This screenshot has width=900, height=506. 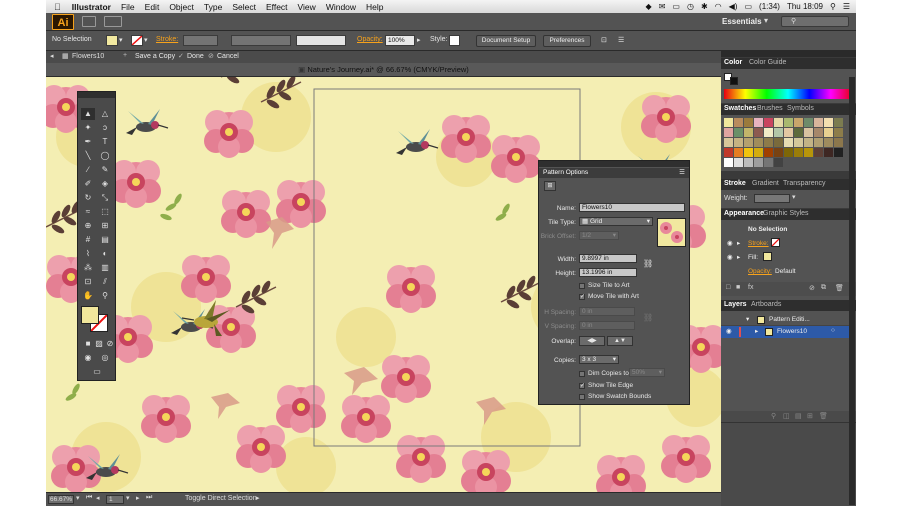 What do you see at coordinates (110, 344) in the screenshot?
I see `none-mode-icon: ⊘` at bounding box center [110, 344].